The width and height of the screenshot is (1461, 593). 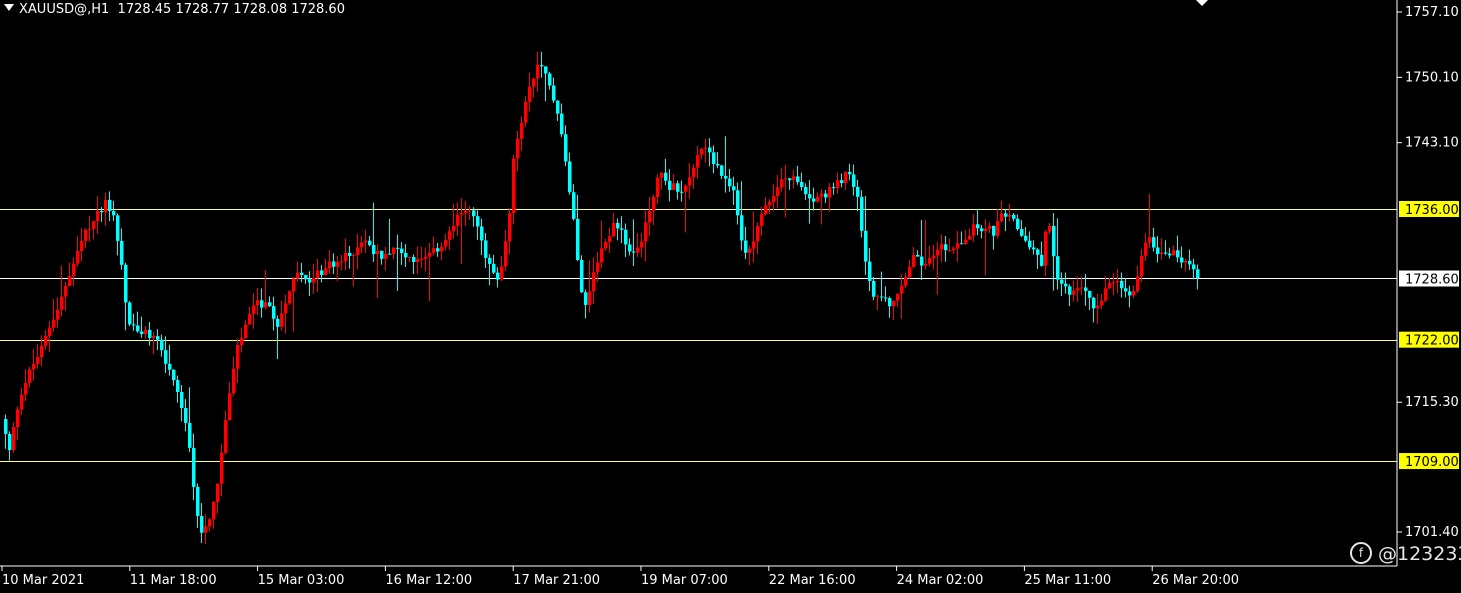 What do you see at coordinates (1202, 3) in the screenshot?
I see `scroll-marker-icon` at bounding box center [1202, 3].